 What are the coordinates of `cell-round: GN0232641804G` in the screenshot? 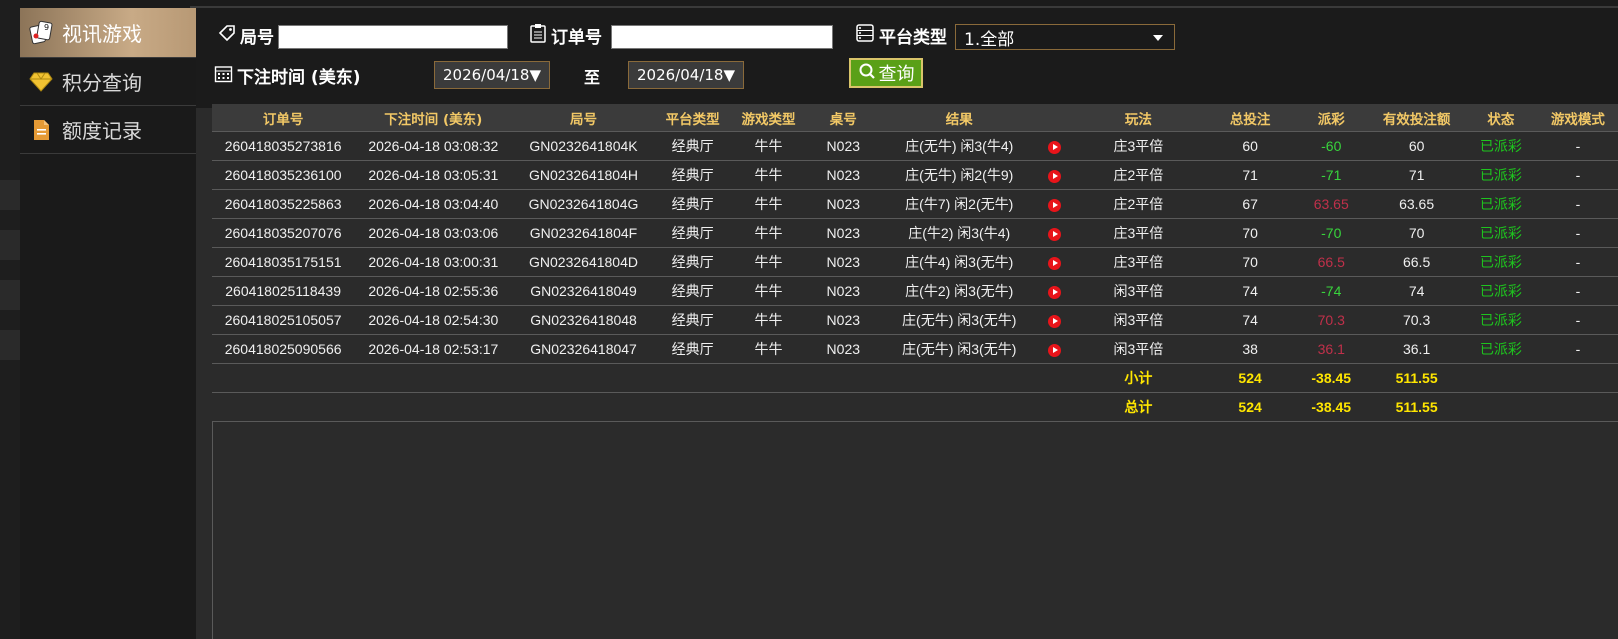 It's located at (583, 204).